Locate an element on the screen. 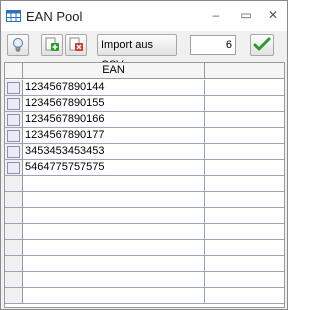 The image size is (320, 310). delete-row-button is located at coordinates (76, 45).